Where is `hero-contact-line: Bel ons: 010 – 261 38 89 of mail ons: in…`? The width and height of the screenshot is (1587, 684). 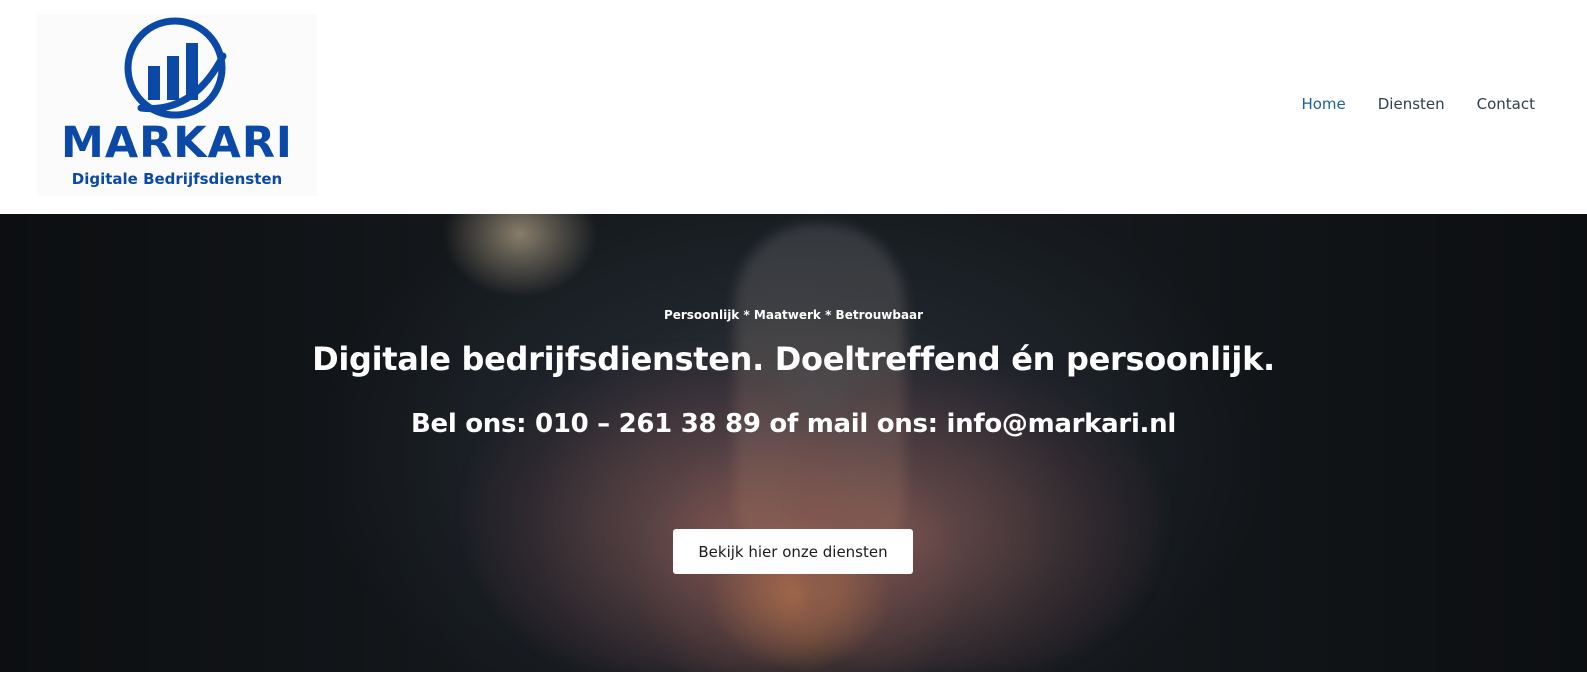
hero-contact-line: Bel ons: 010 – 261 38 89 of mail ons: in… is located at coordinates (793, 424).